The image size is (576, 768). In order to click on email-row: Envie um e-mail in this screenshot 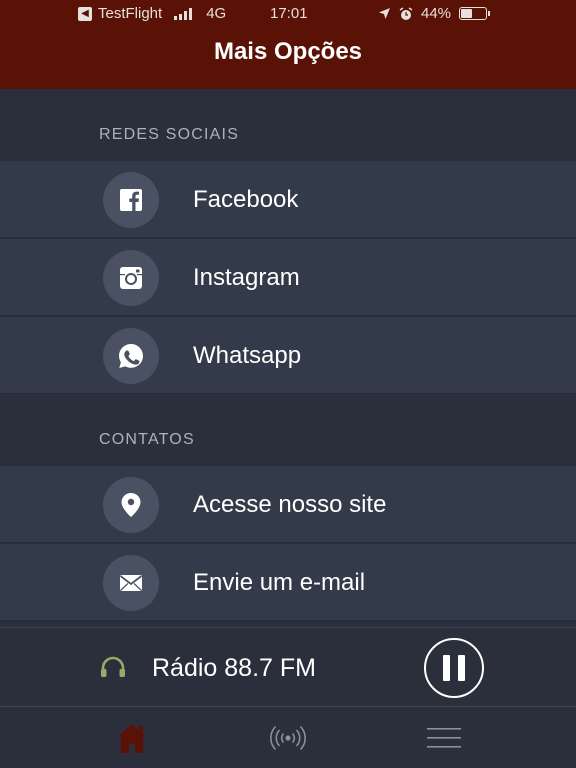, I will do `click(288, 582)`.